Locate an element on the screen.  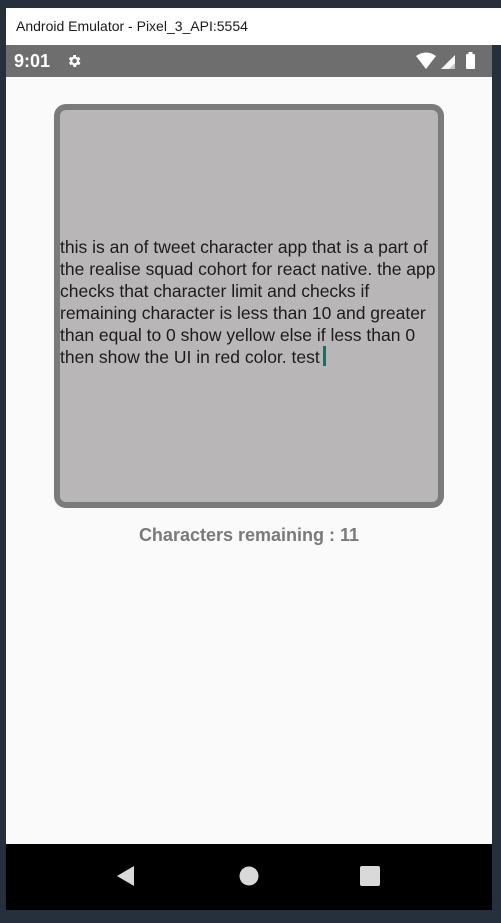
text-cursor is located at coordinates (324, 356).